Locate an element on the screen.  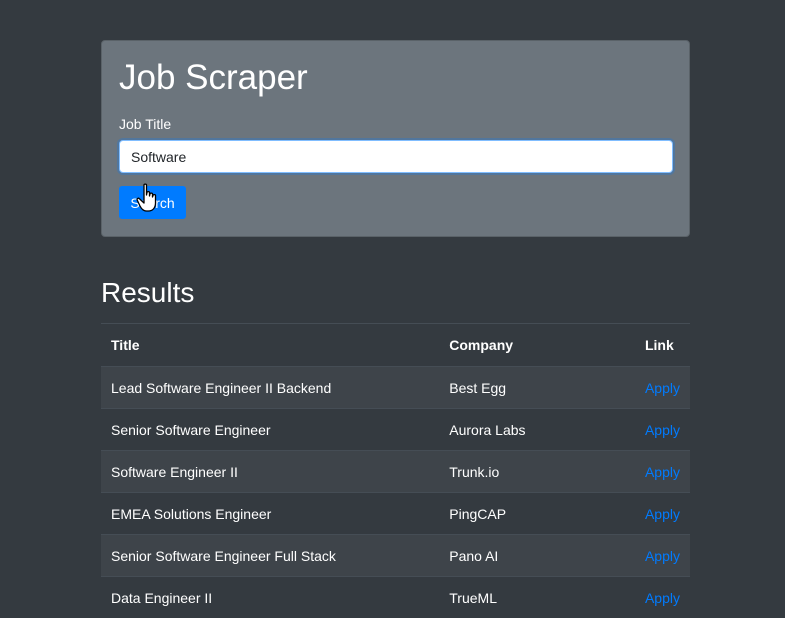
company-cell: Best Egg is located at coordinates (537, 388).